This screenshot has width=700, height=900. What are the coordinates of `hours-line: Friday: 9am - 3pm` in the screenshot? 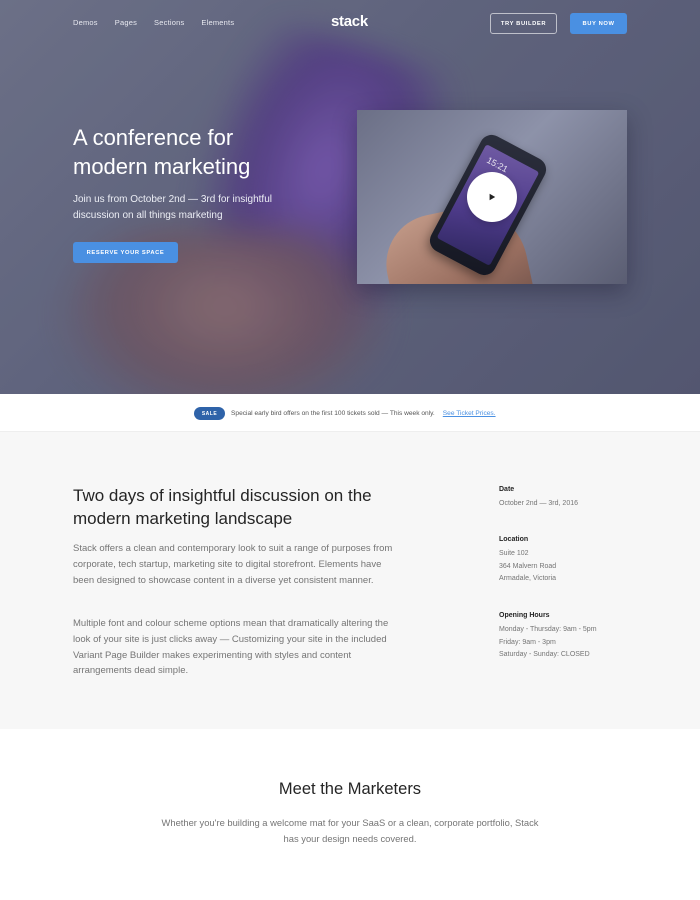 It's located at (527, 642).